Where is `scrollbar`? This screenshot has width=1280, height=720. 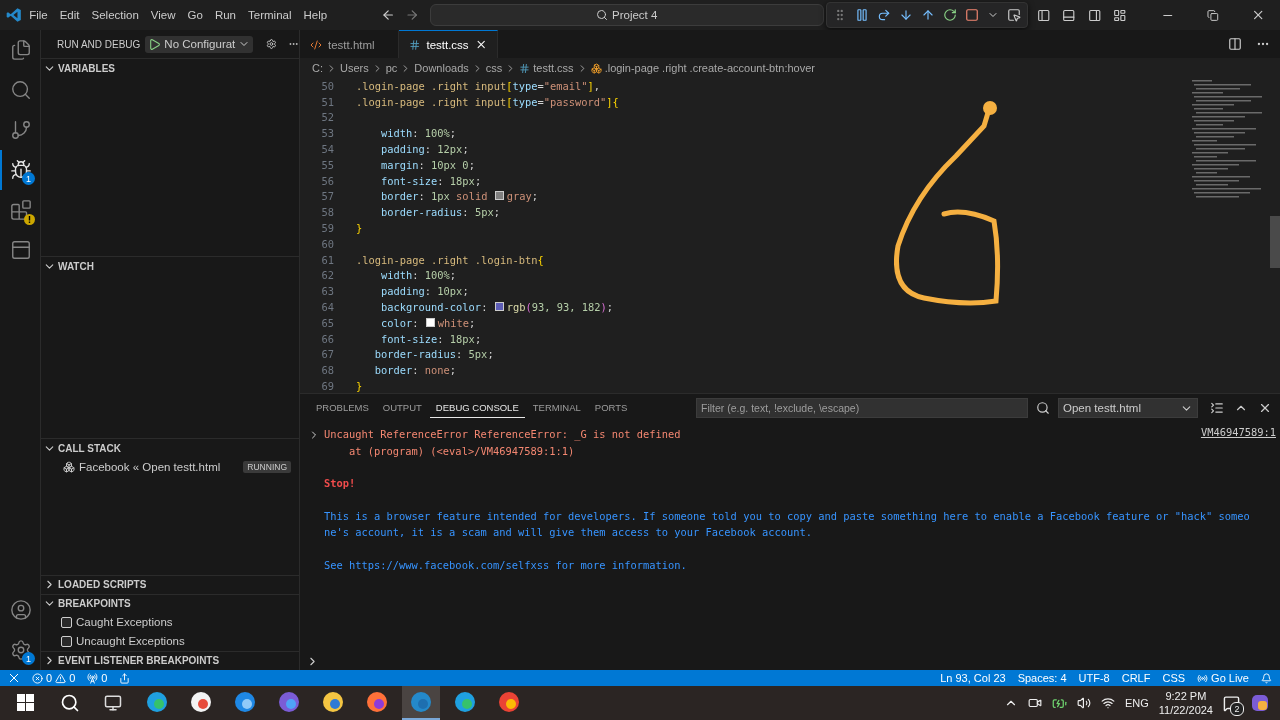 scrollbar is located at coordinates (1275, 242).